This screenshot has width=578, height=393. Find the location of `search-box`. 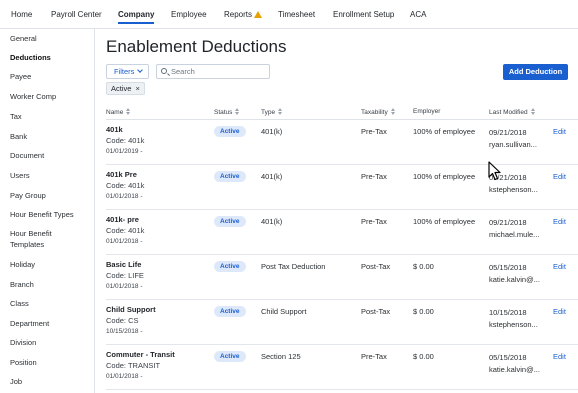

search-box is located at coordinates (213, 71).